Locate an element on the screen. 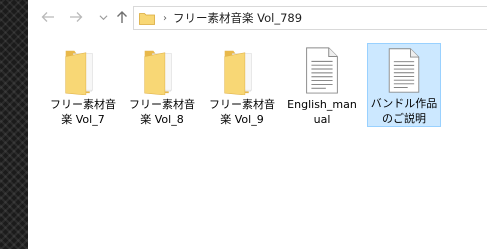  folder-item-vol9: フリー素材音楽 Vol_9 is located at coordinates (242, 85).